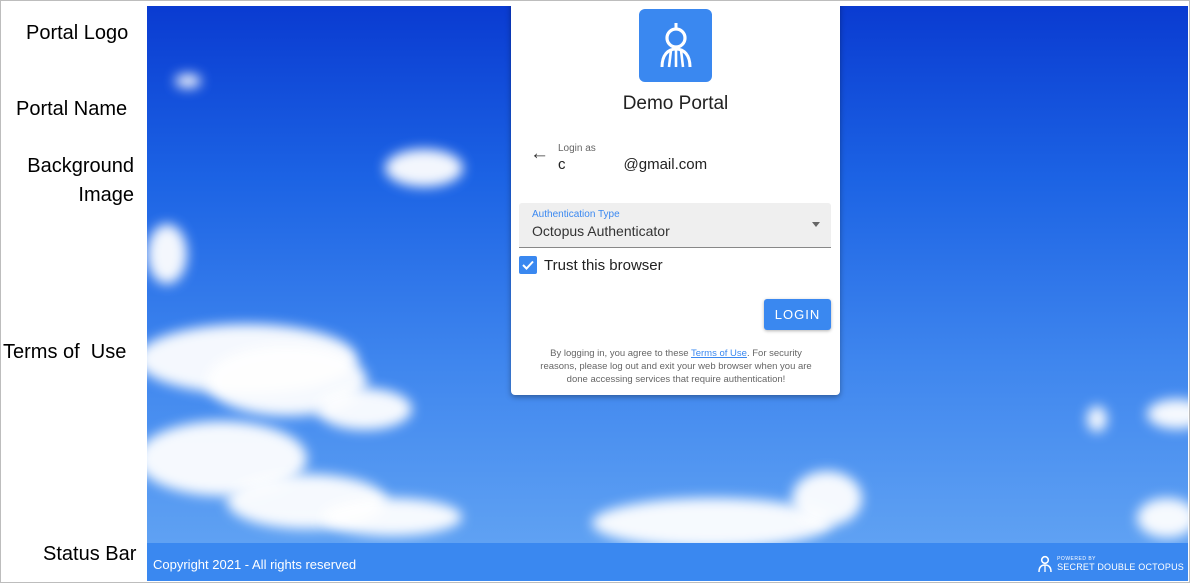 The image size is (1190, 583). I want to click on login-as-label: Login as, so click(577, 148).